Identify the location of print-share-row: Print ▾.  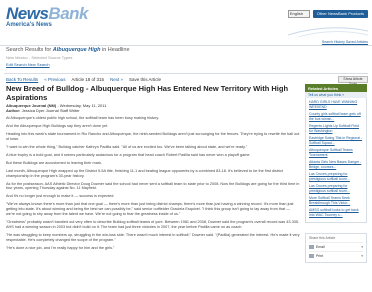
(336, 255).